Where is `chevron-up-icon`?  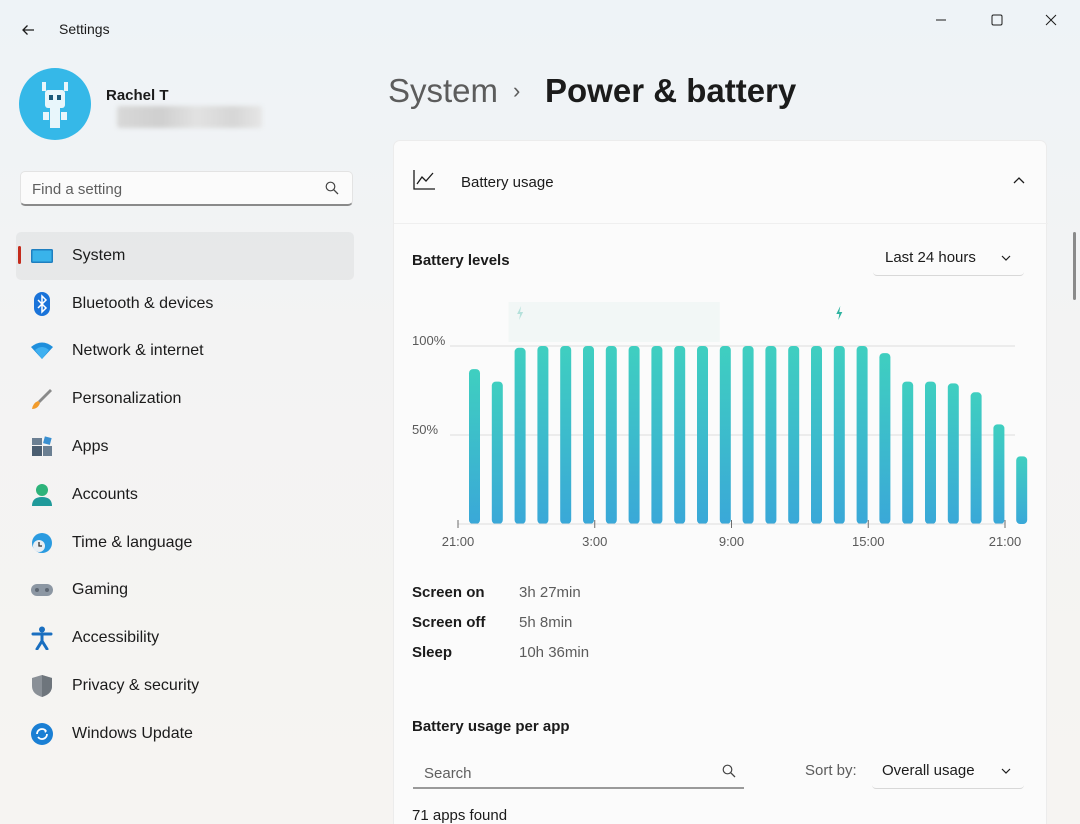 chevron-up-icon is located at coordinates (1019, 182).